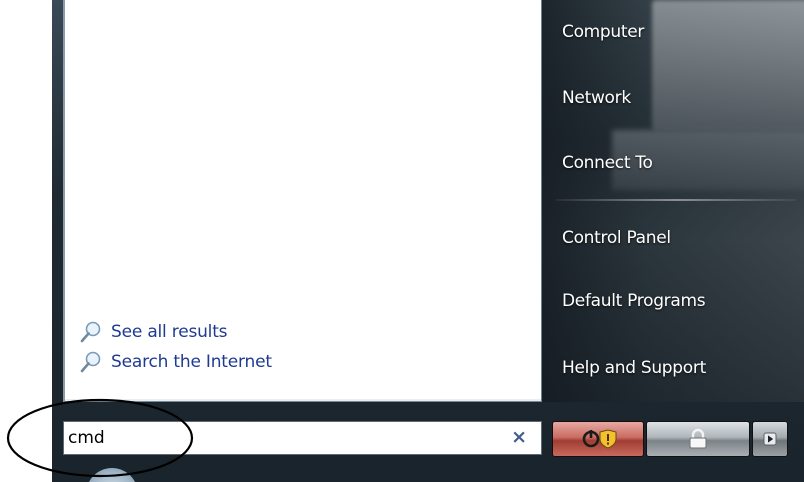 Image resolution: width=804 pixels, height=482 pixels. Describe the element at coordinates (519, 437) in the screenshot. I see `clear-search-icon: ×` at that location.